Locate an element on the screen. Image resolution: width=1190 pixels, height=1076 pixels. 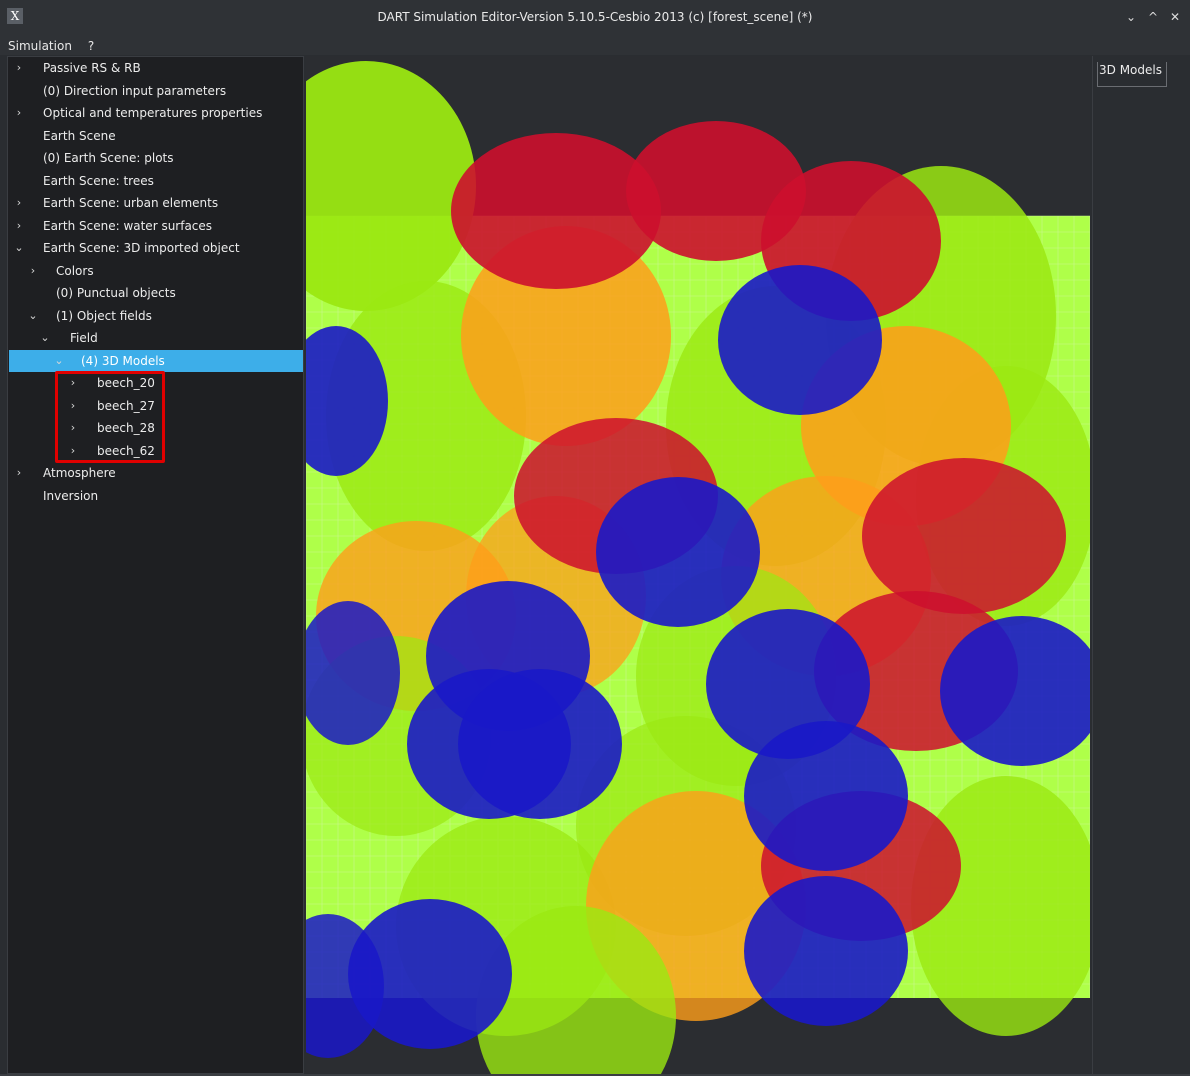
tree-item-earth-scene-trees: Earth Scene: trees is located at coordinates (156, 181).